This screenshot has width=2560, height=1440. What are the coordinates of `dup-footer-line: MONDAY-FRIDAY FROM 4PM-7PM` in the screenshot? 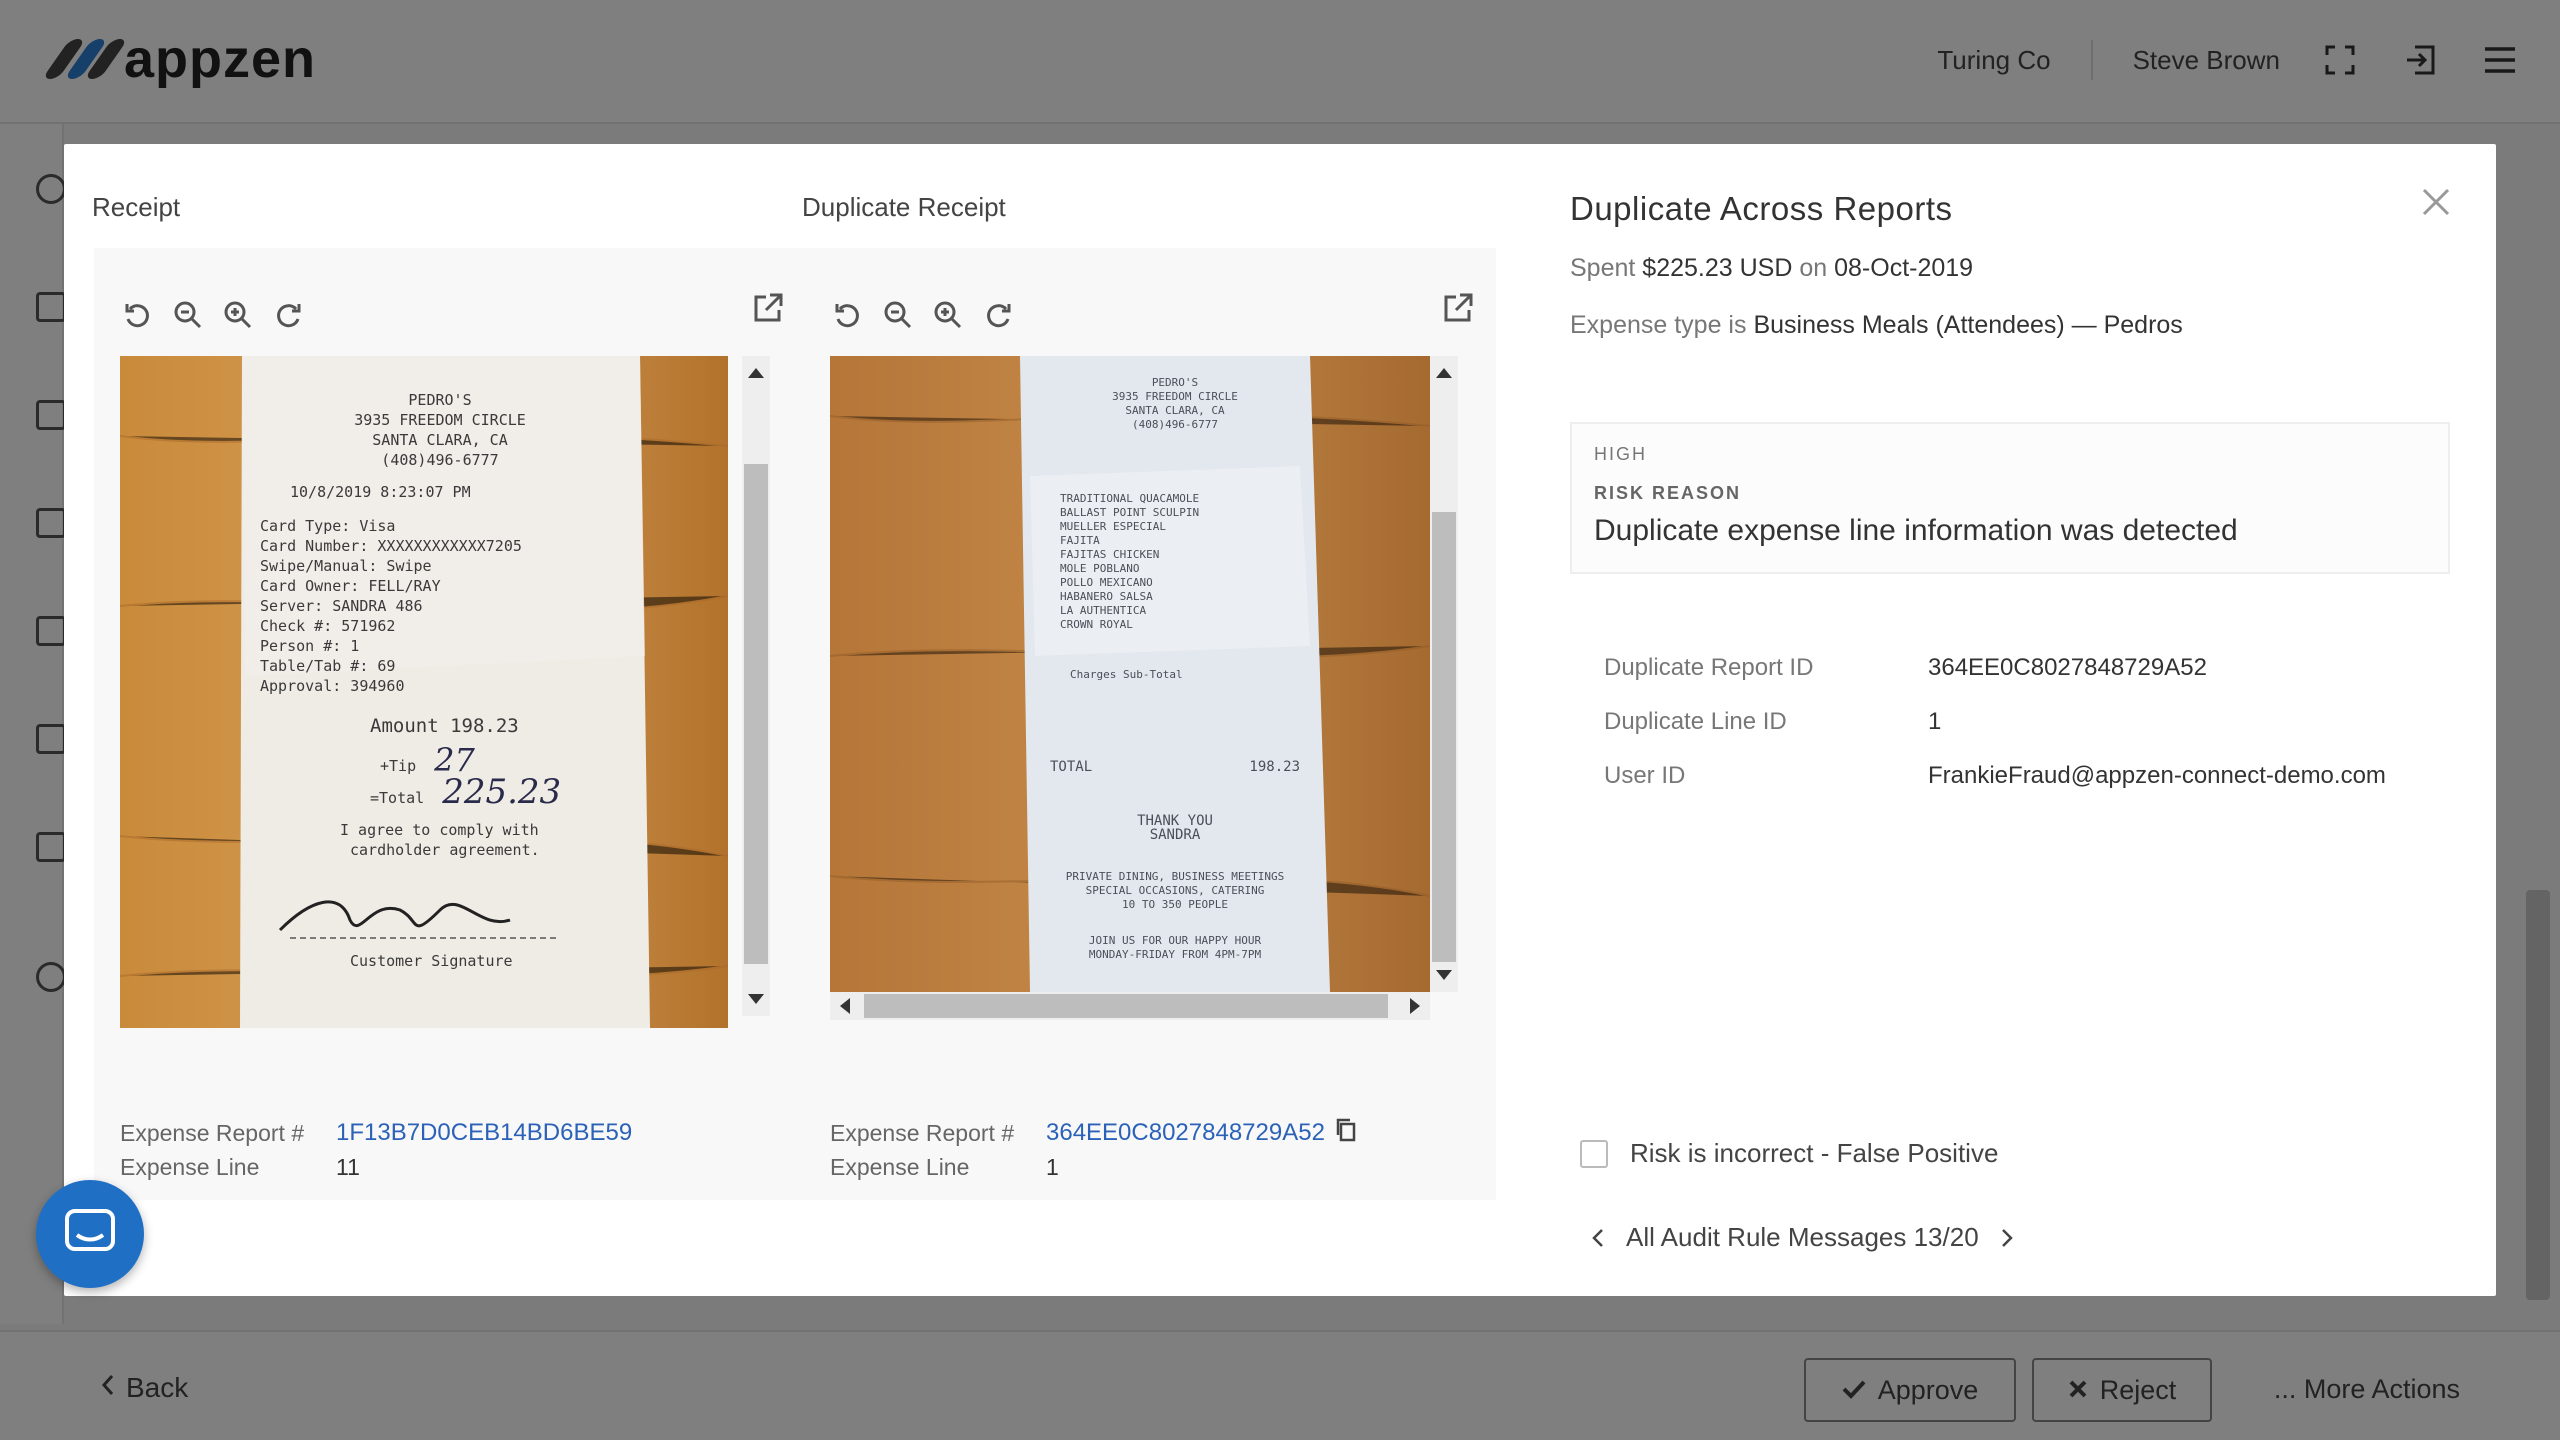 It's located at (1175, 954).